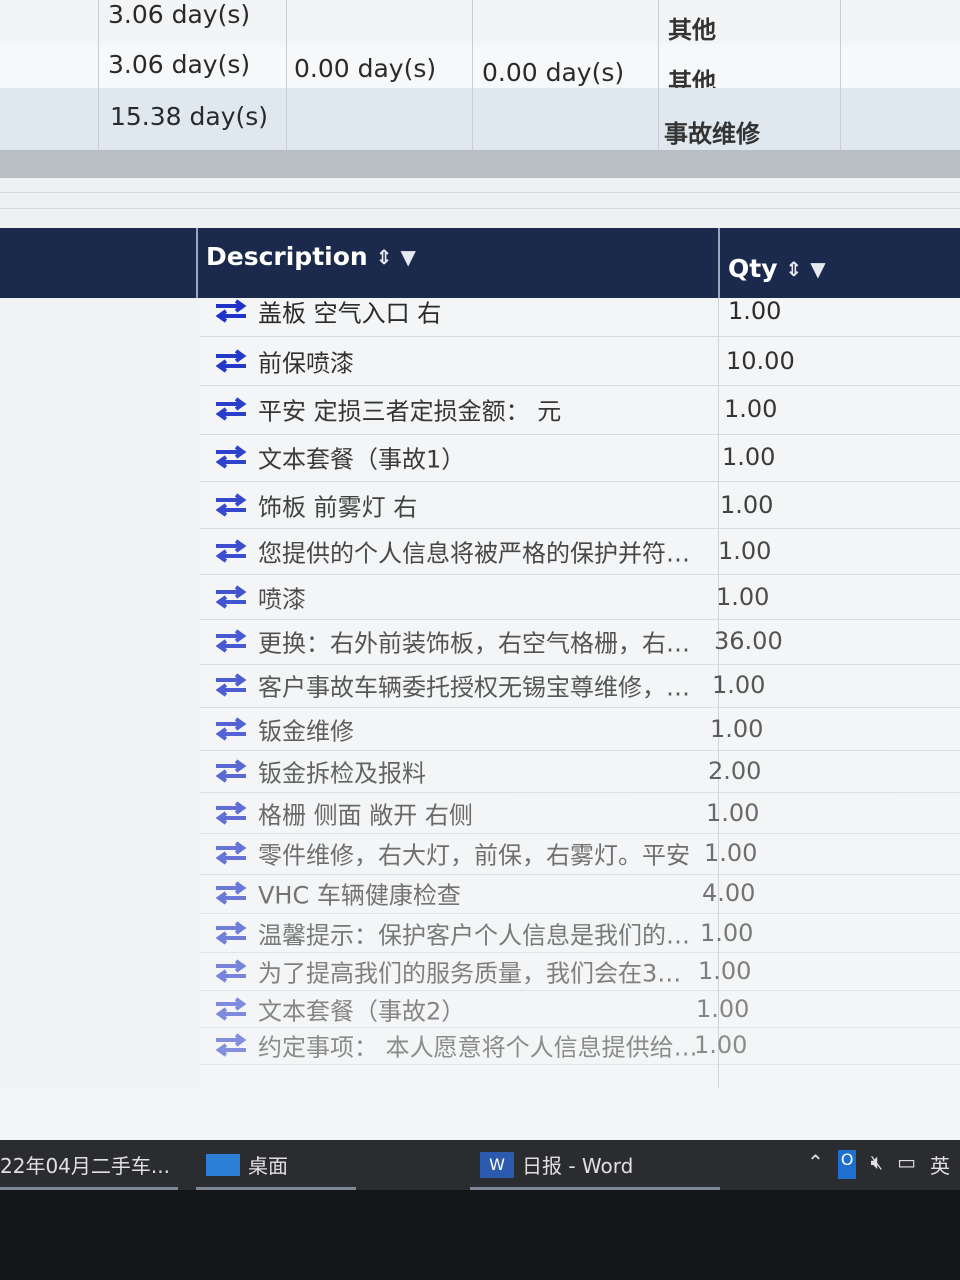  I want to click on table-row: 为了提高我们的服务质量，我们会在3天… 1.00, so click(580, 971).